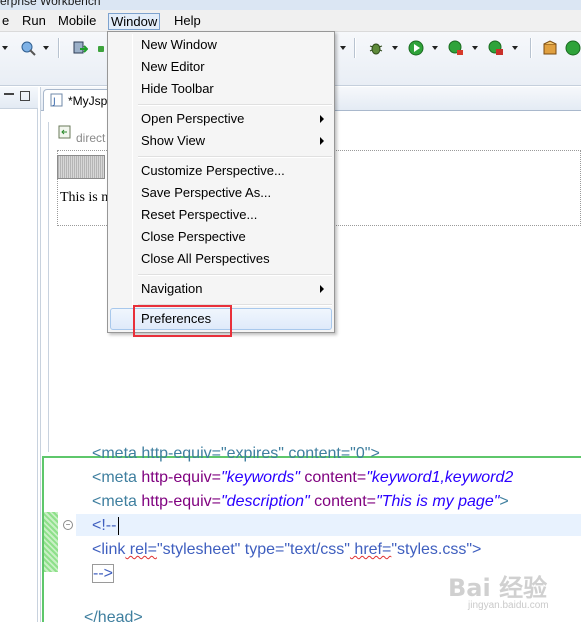  Describe the element at coordinates (265, 501) in the screenshot. I see `code-token: "description"` at that location.